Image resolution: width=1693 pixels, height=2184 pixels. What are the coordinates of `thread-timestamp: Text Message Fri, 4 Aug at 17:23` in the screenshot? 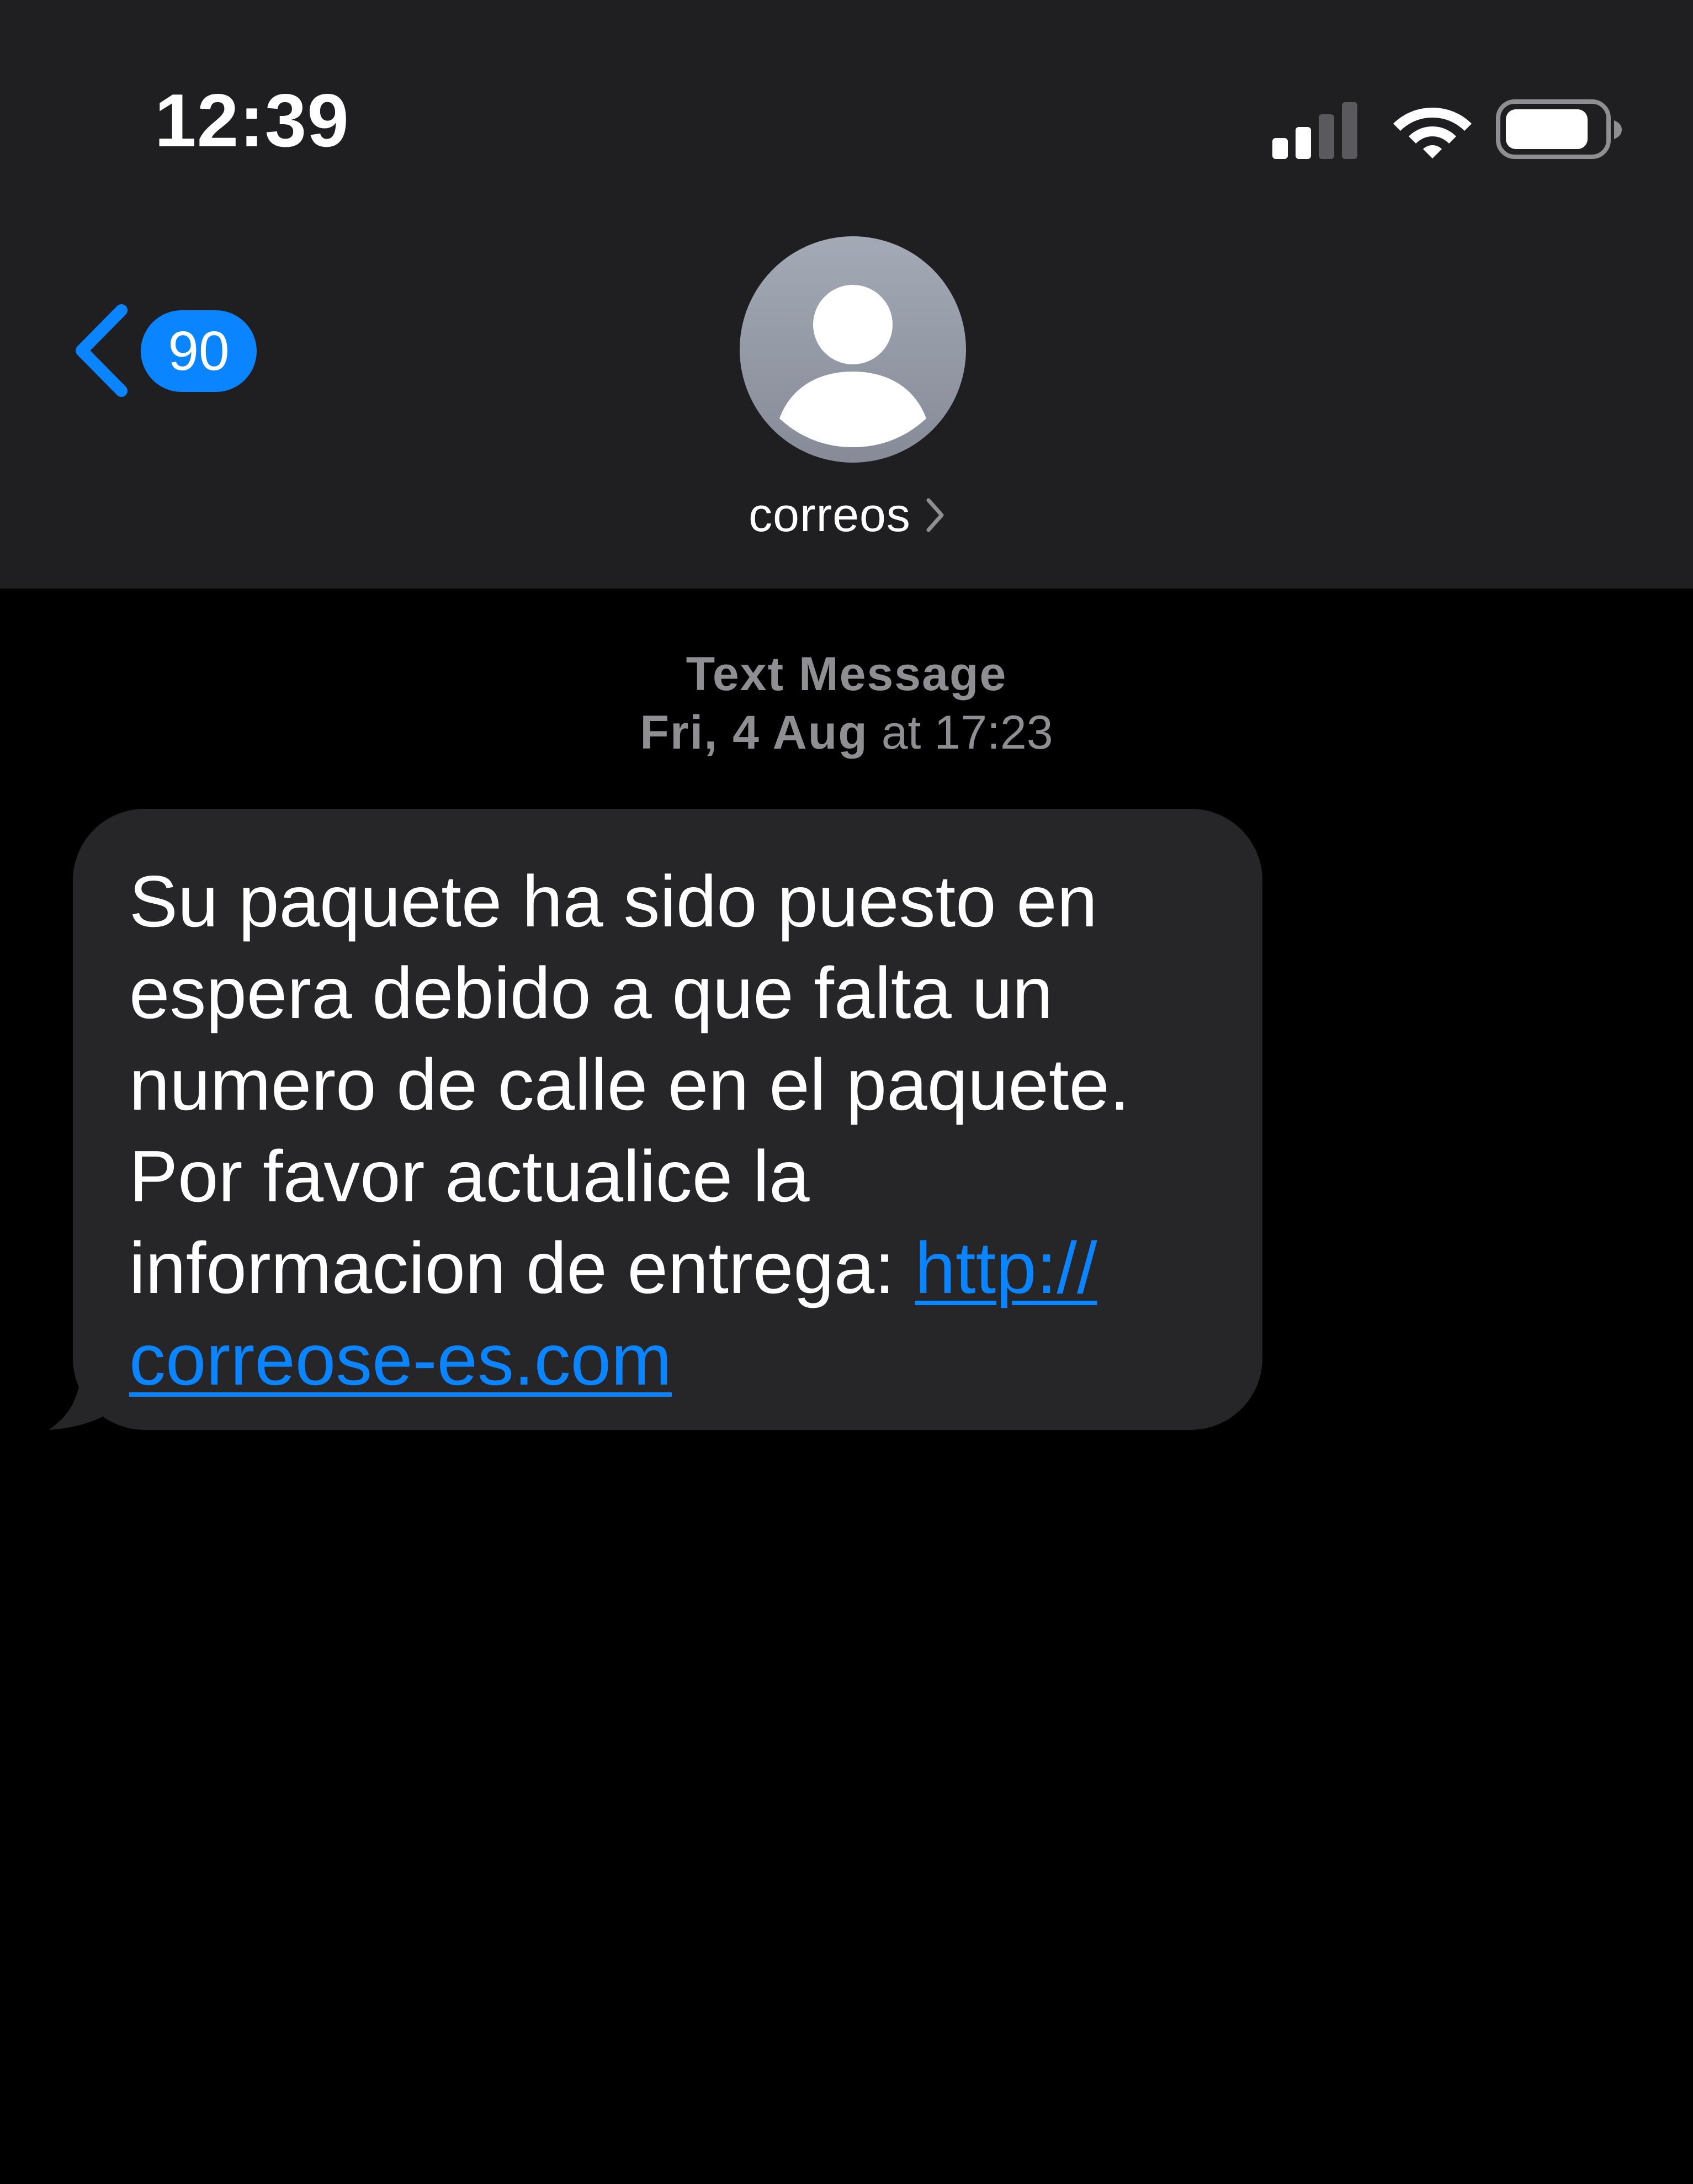 It's located at (846, 703).